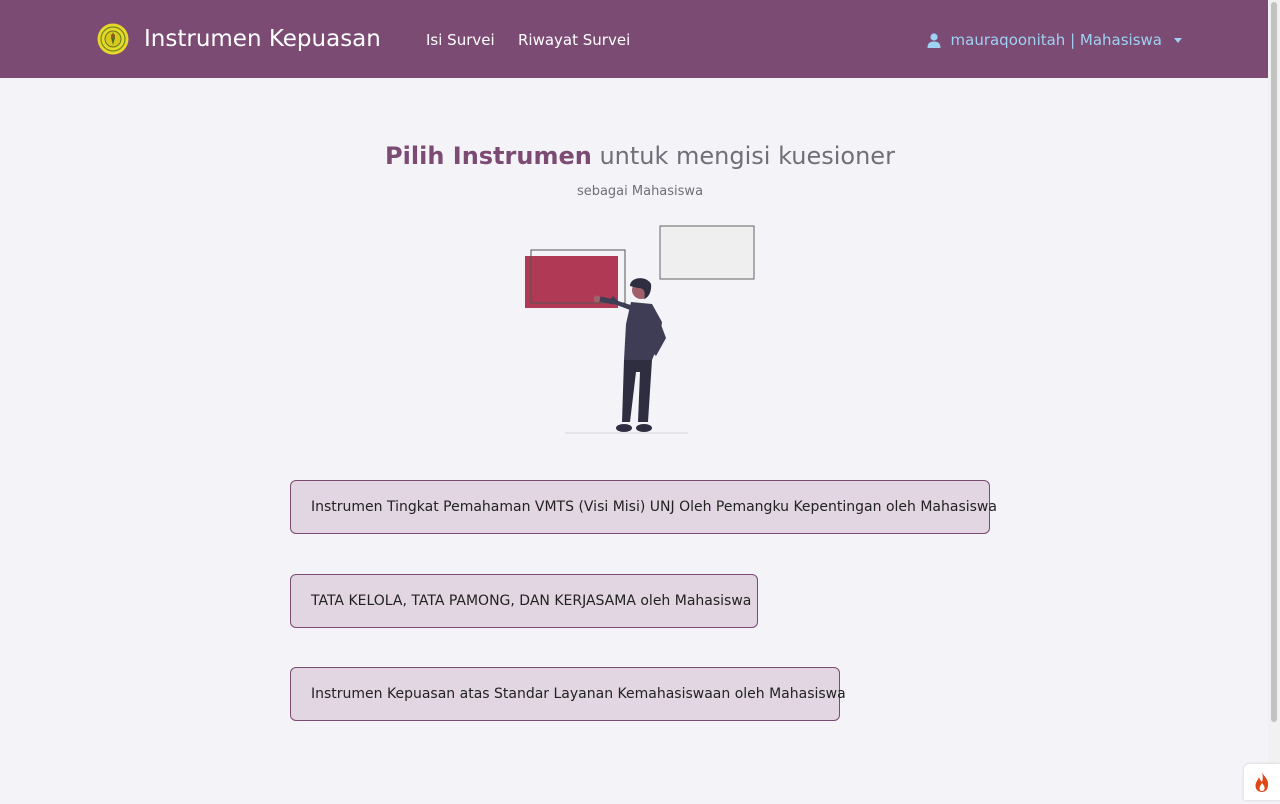 The width and height of the screenshot is (1280, 804). Describe the element at coordinates (262, 39) in the screenshot. I see `app-title: Instrumen Kepuasan` at that location.